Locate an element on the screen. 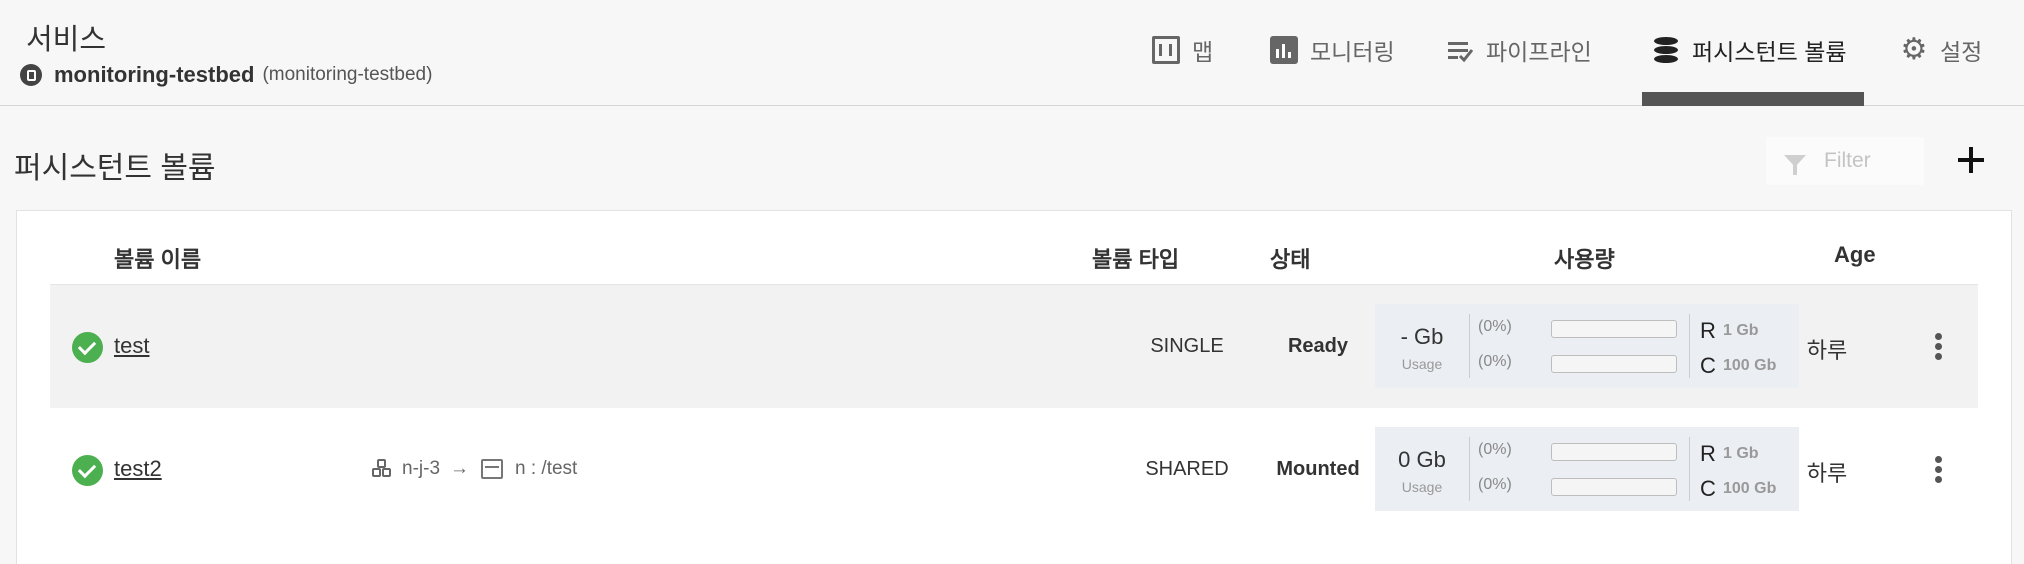  column-header-status: 상태 is located at coordinates (1290, 259).